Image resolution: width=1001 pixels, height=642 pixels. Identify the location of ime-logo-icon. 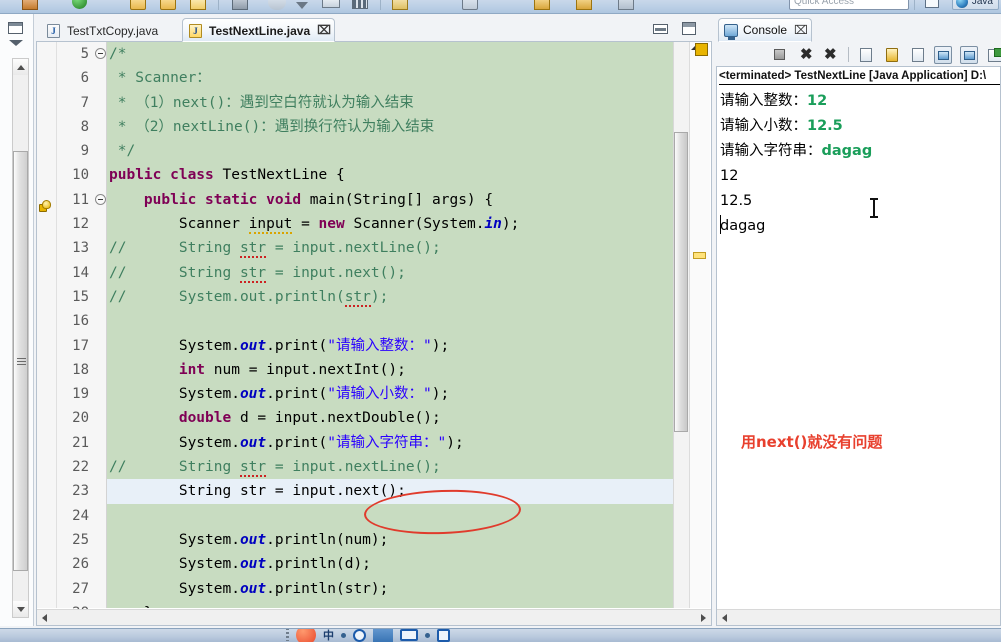
(306, 635).